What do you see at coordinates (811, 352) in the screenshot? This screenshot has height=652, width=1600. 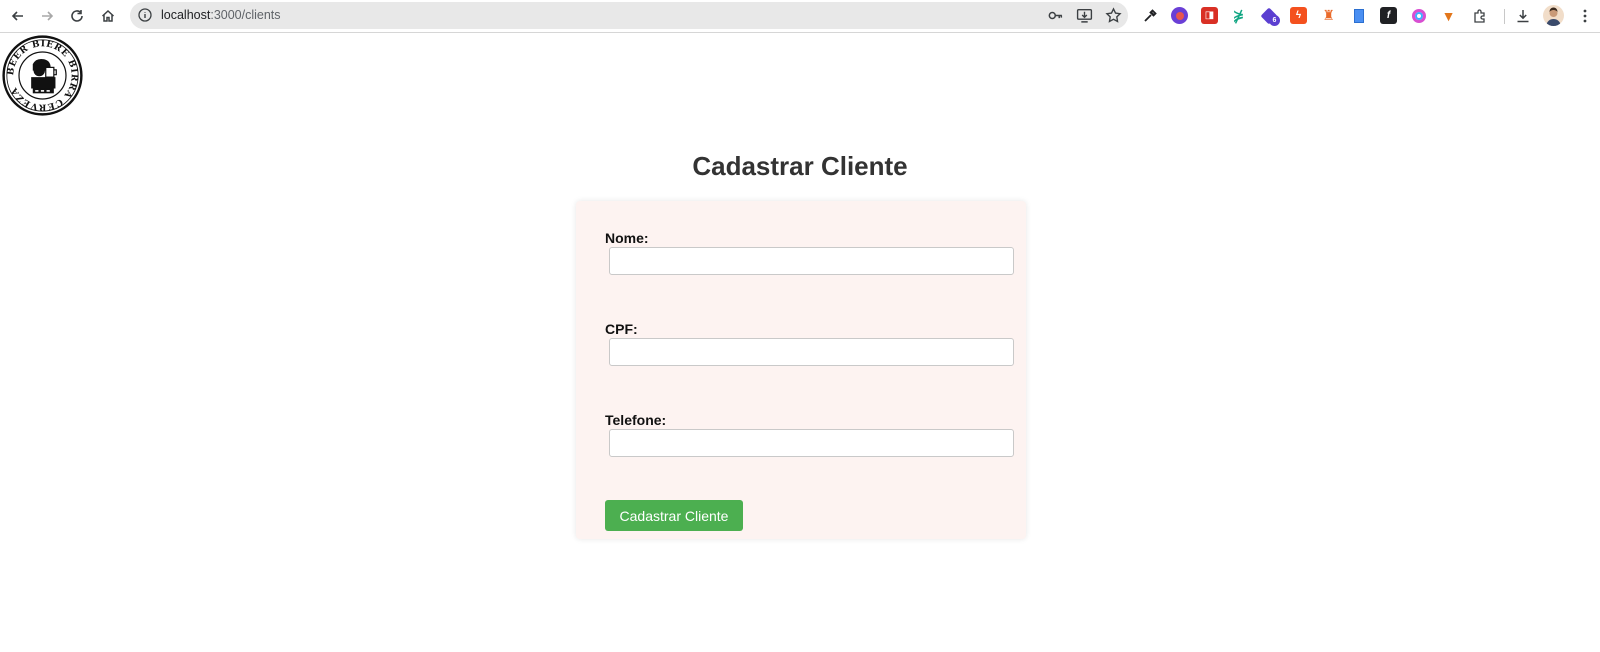 I see `cpf-input` at bounding box center [811, 352].